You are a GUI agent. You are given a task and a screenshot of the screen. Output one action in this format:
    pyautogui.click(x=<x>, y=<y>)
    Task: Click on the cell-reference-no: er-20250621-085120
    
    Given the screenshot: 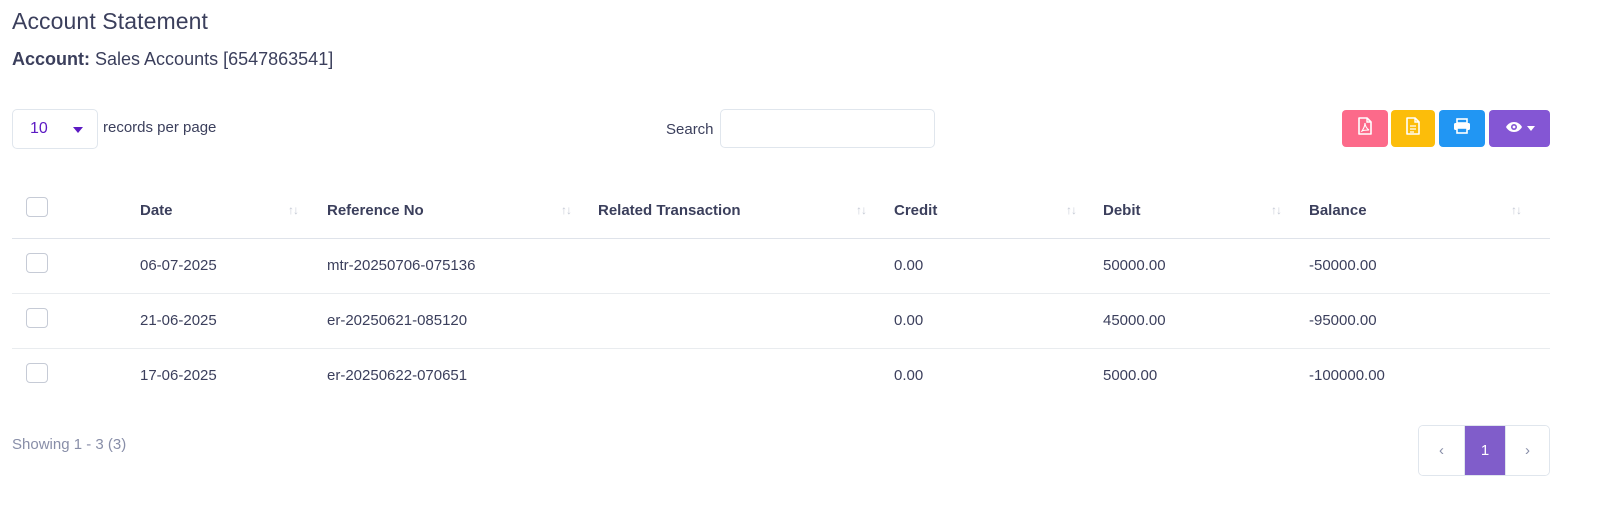 What is the action you would take?
    pyautogui.click(x=462, y=321)
    